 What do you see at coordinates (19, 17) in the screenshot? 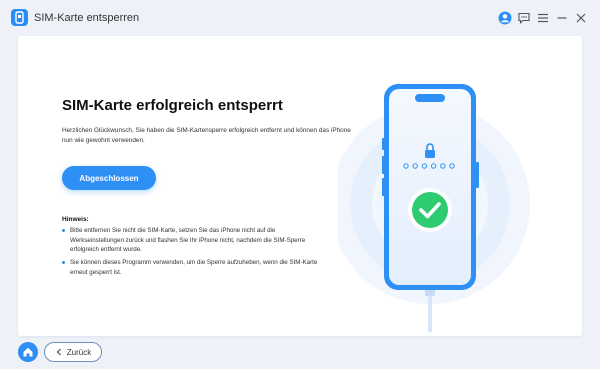
I see `app-logo-icon` at bounding box center [19, 17].